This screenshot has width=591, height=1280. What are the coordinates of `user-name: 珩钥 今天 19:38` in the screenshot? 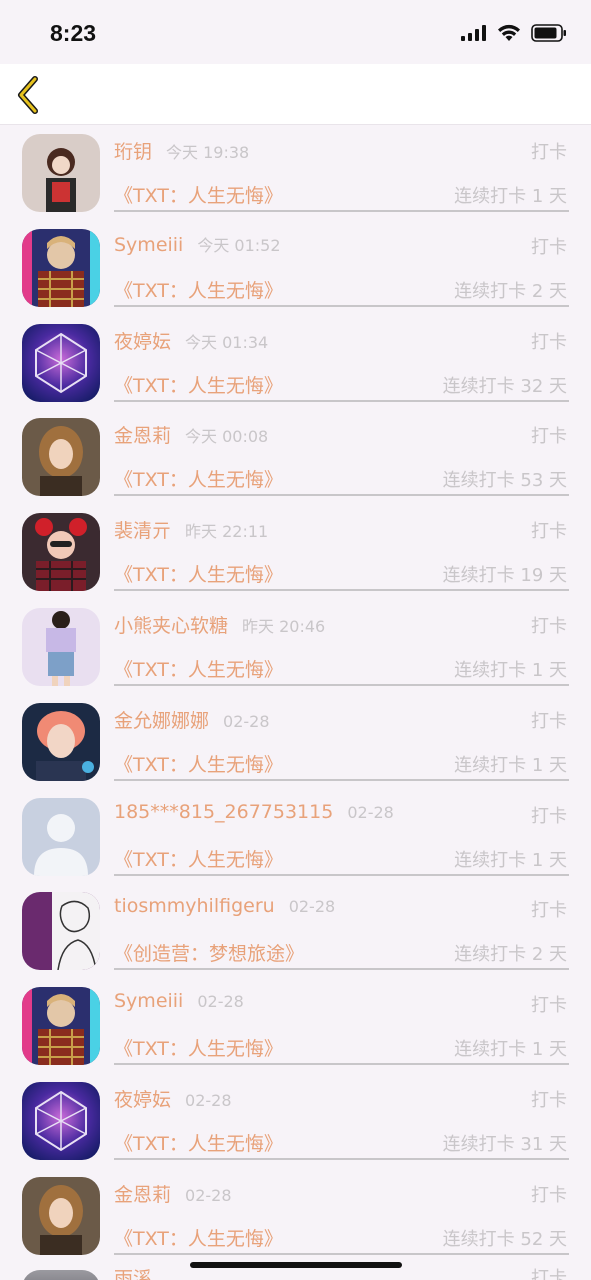 It's located at (181, 150).